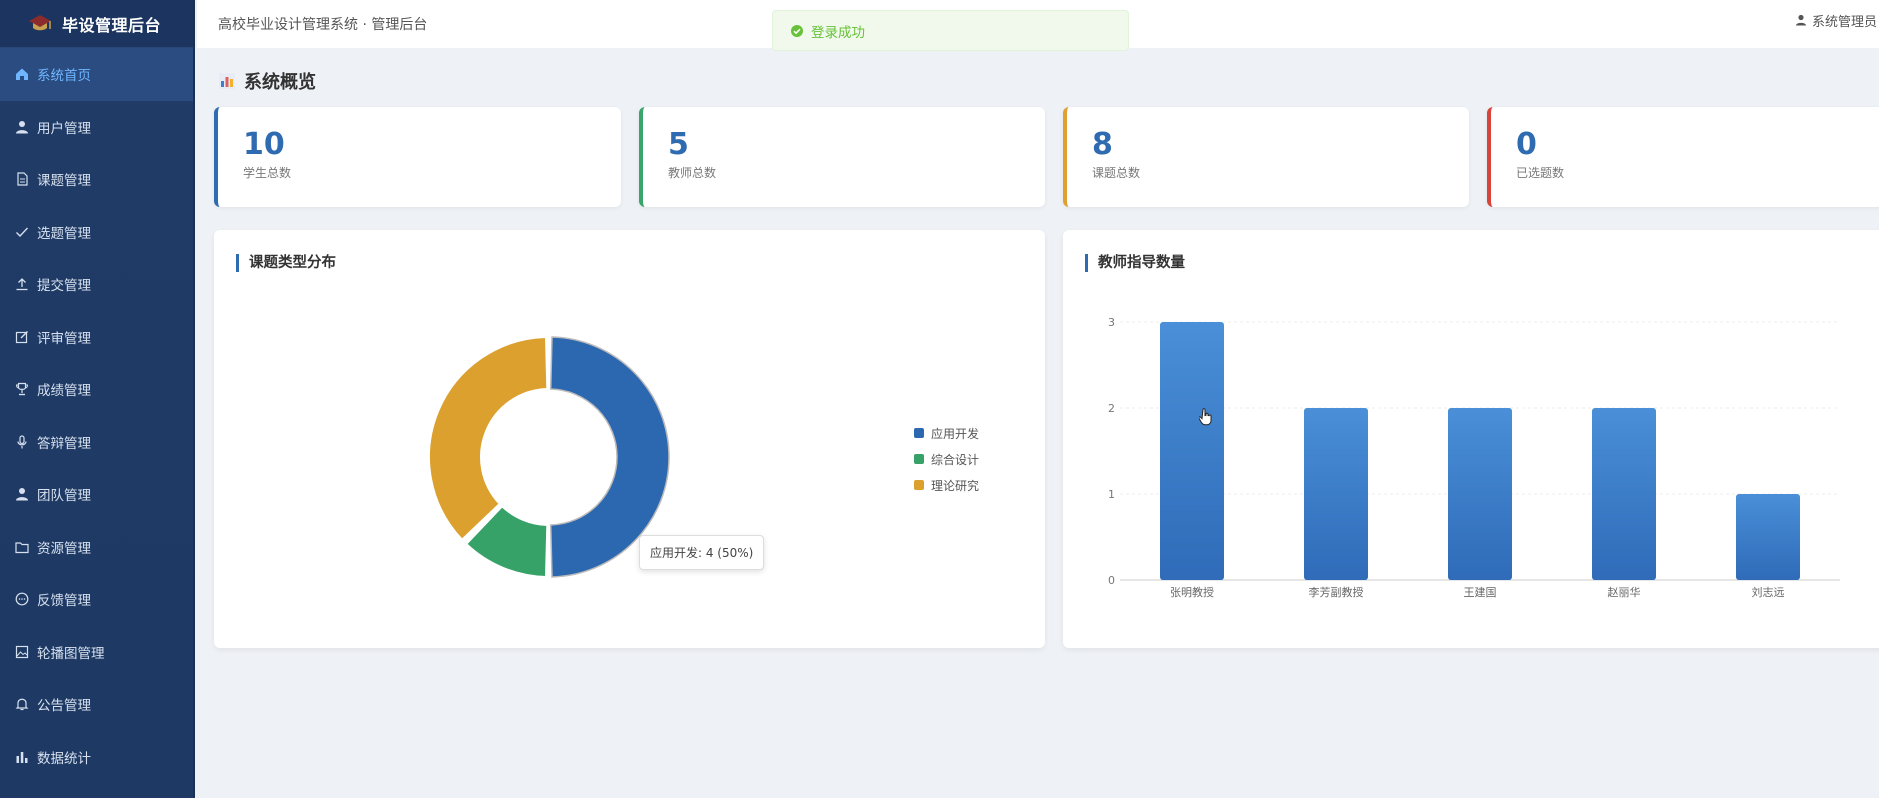 The width and height of the screenshot is (1879, 798). I want to click on sidebar-item: 数据统计, so click(96, 757).